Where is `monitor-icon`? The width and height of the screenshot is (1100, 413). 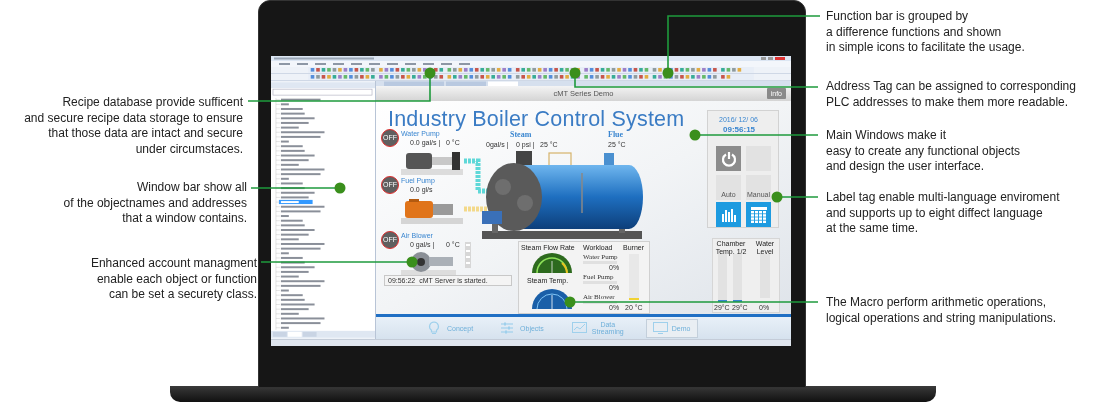
monitor-icon is located at coordinates (660, 328).